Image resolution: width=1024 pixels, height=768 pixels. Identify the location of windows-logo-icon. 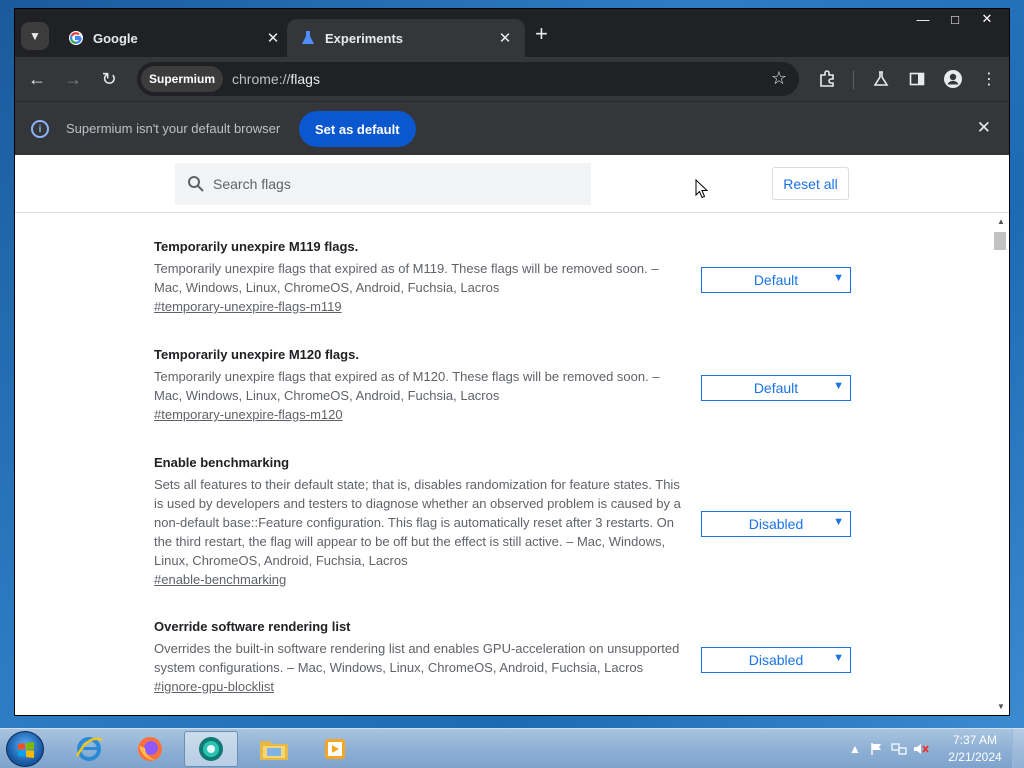
(26, 750).